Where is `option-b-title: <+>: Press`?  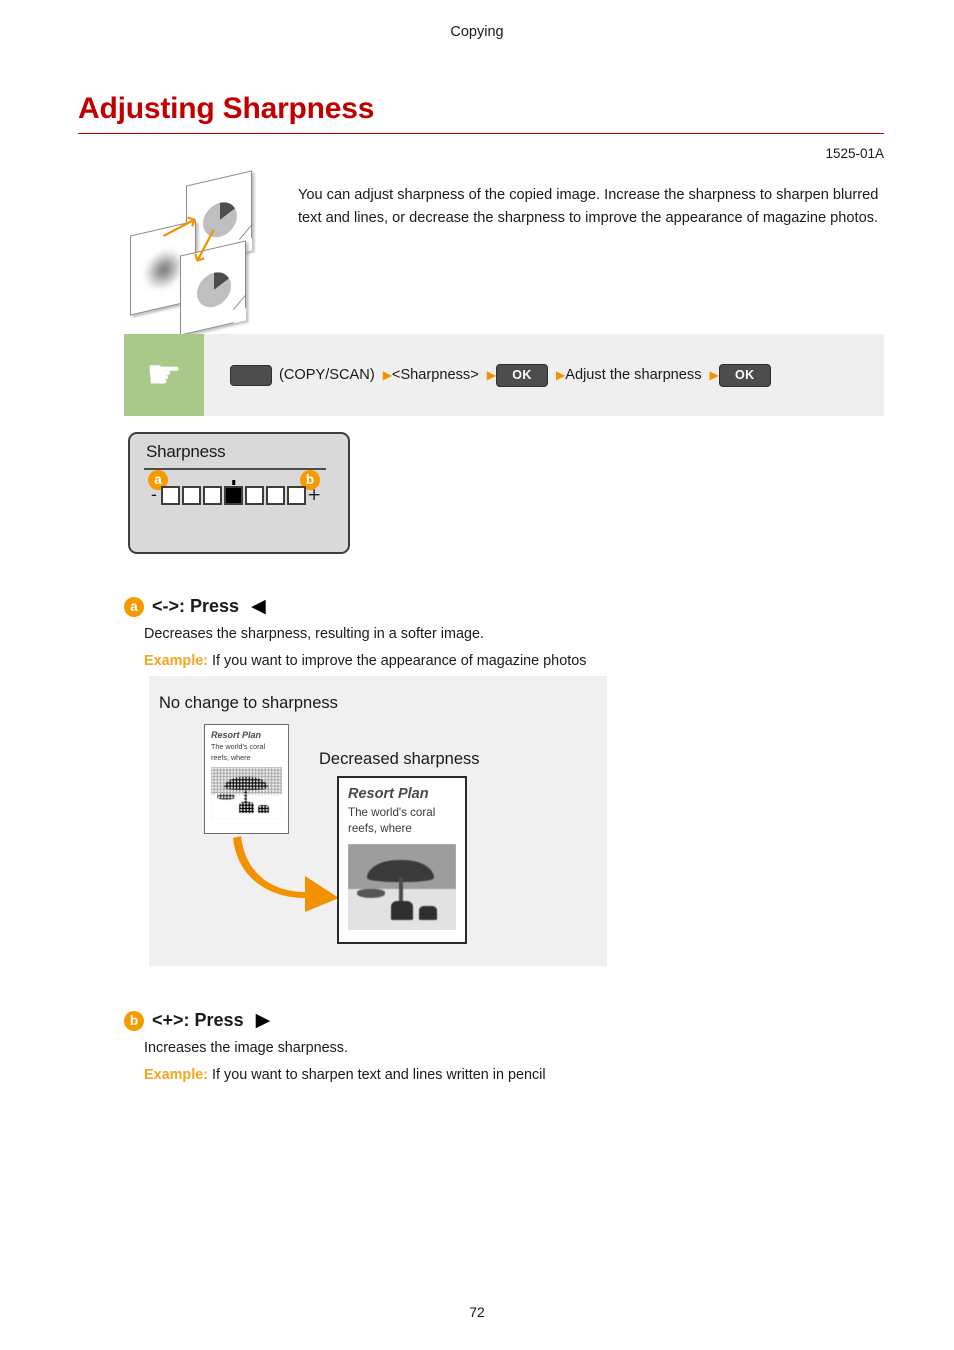
option-b-title: <+>: Press is located at coordinates (198, 1020).